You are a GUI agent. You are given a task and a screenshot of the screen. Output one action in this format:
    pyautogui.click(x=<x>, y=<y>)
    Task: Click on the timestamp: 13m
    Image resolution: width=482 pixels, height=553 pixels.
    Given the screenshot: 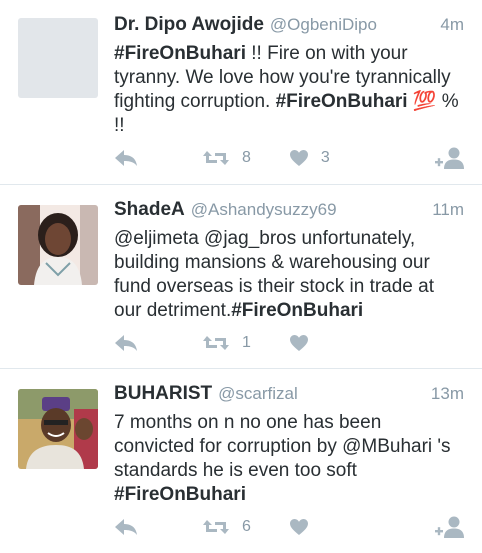 What is the action you would take?
    pyautogui.click(x=447, y=394)
    